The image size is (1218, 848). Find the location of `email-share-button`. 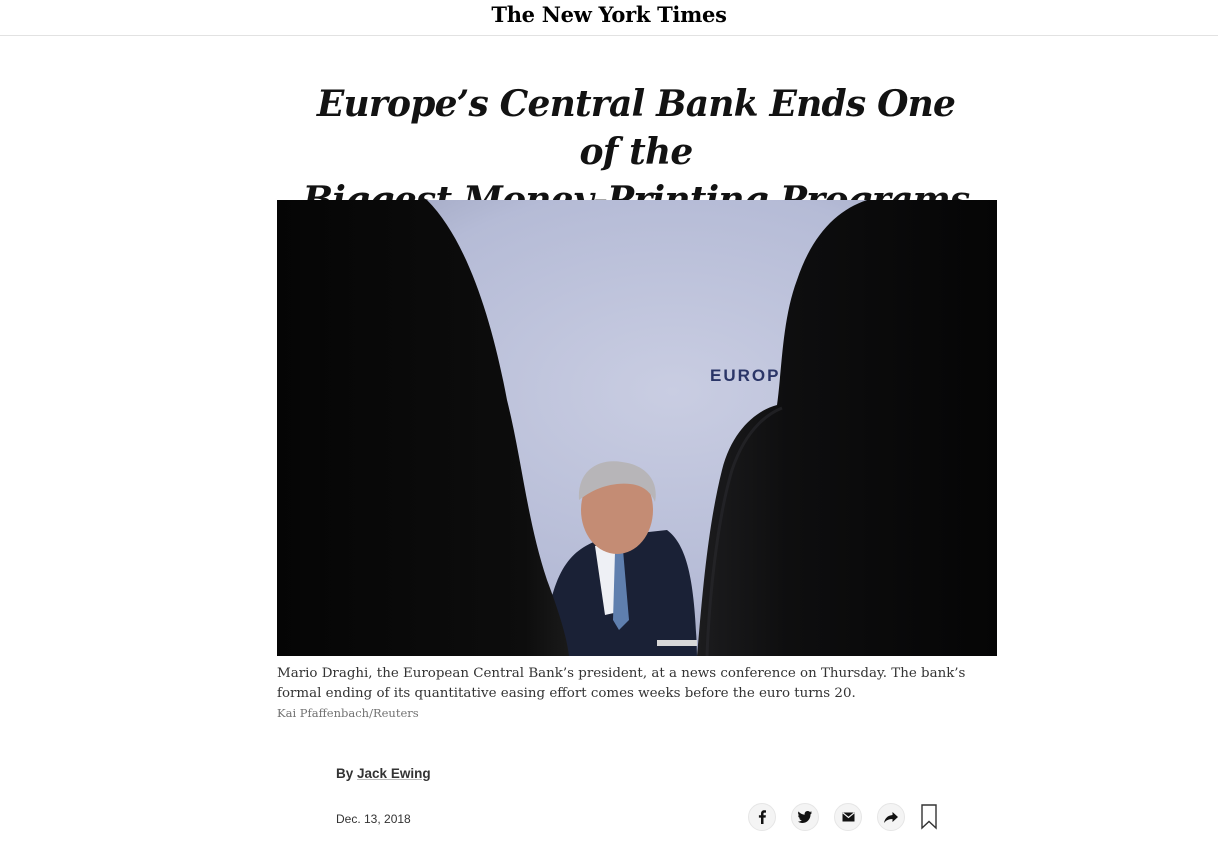

email-share-button is located at coordinates (848, 817).